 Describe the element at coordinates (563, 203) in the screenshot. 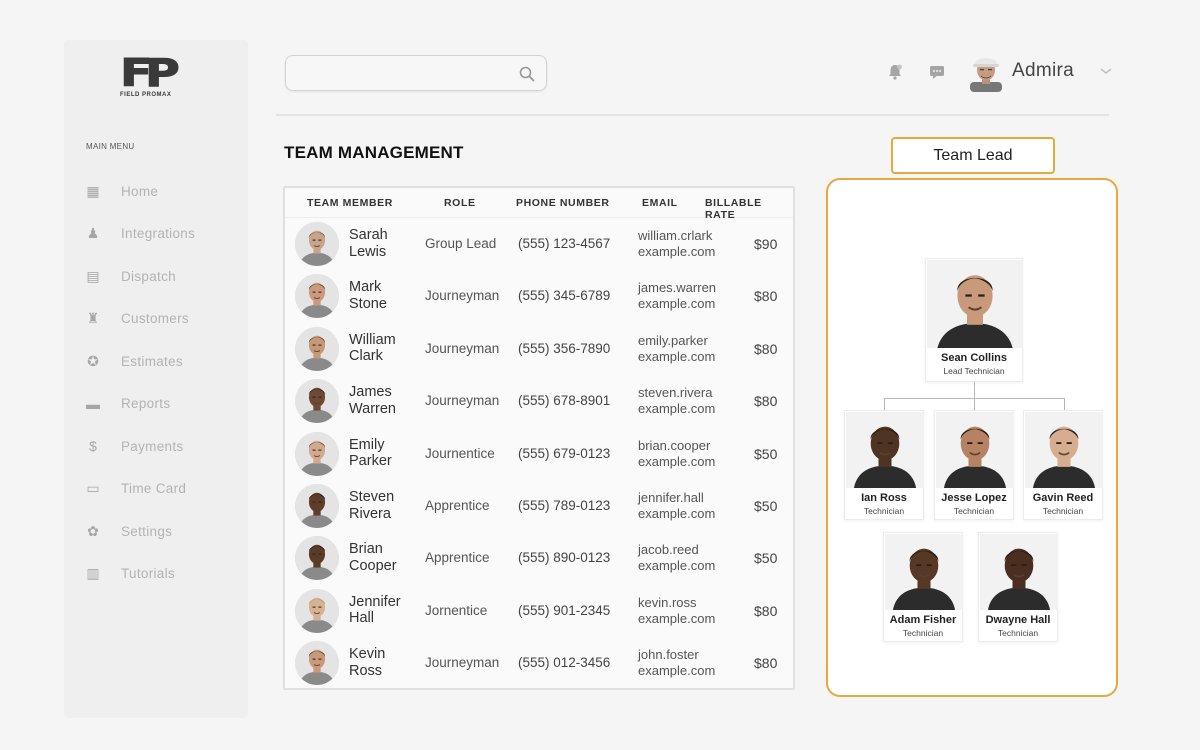

I see `column-header-phone: PHONE NUMBER` at that location.